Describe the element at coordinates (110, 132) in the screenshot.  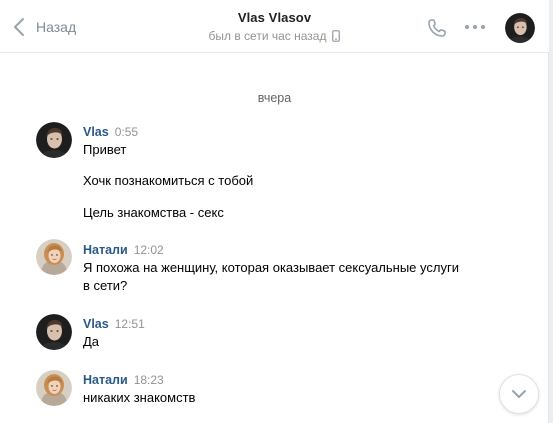
I see `message-meta: Vlas 0:55` at that location.